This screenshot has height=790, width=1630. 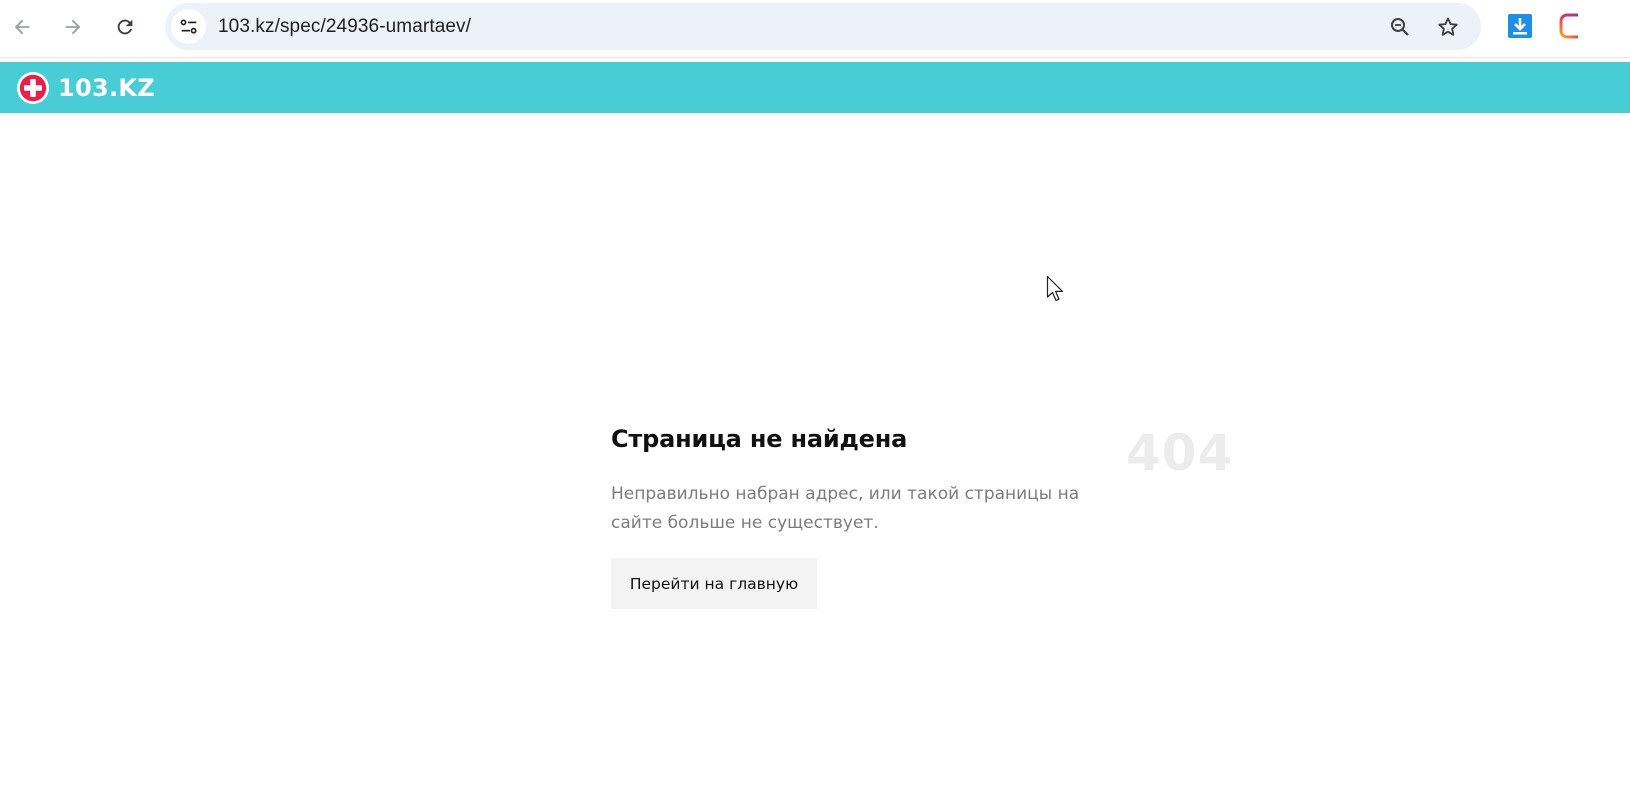 I want to click on browser-toolbar: 103.kz/spec/24936-umartaev/, so click(x=815, y=29).